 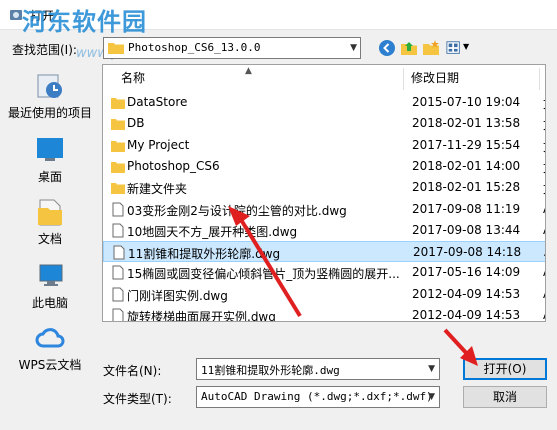 I want to click on filetype-value: AutoCAD Drawing (*.dwg;*.dxf;*.dwf), so click(x=317, y=396).